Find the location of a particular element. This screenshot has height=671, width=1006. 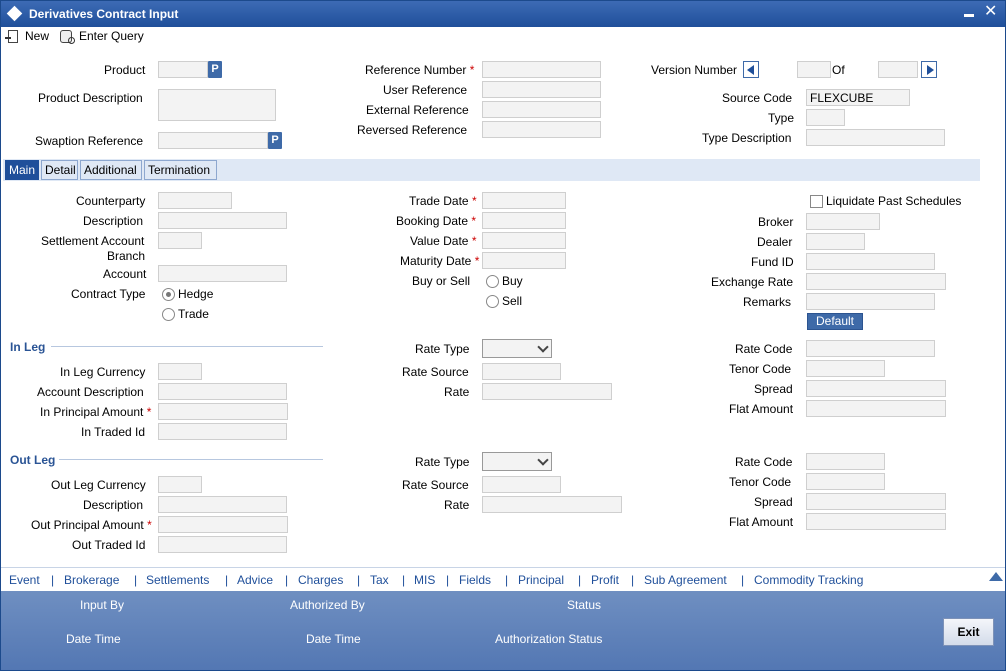

out-principal-amount-field is located at coordinates (223, 524).